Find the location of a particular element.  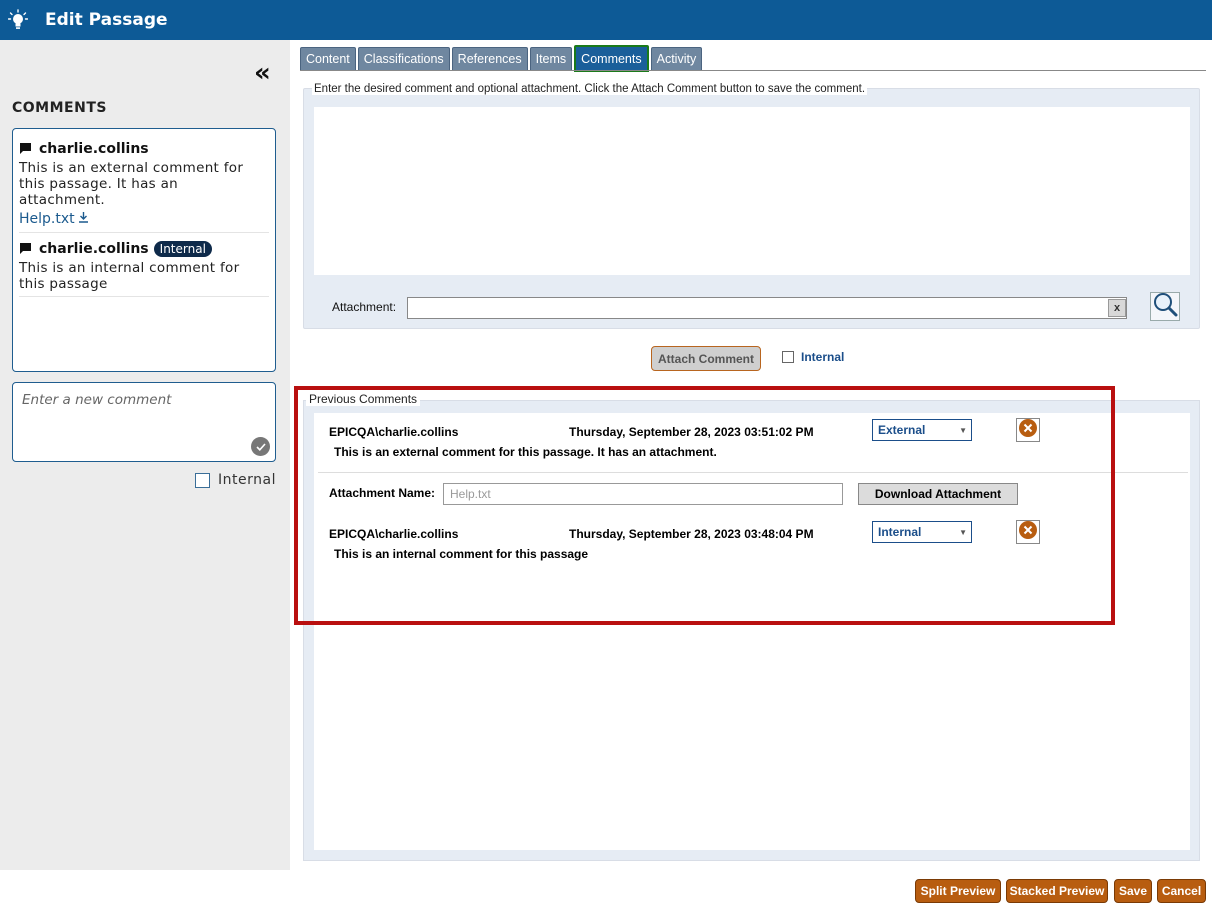

tab-items: Items is located at coordinates (551, 58).